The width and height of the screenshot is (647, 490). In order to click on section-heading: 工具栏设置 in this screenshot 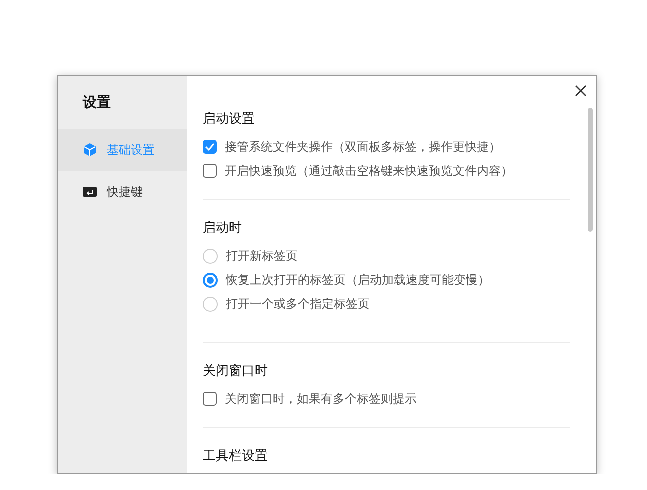, I will do `click(235, 457)`.